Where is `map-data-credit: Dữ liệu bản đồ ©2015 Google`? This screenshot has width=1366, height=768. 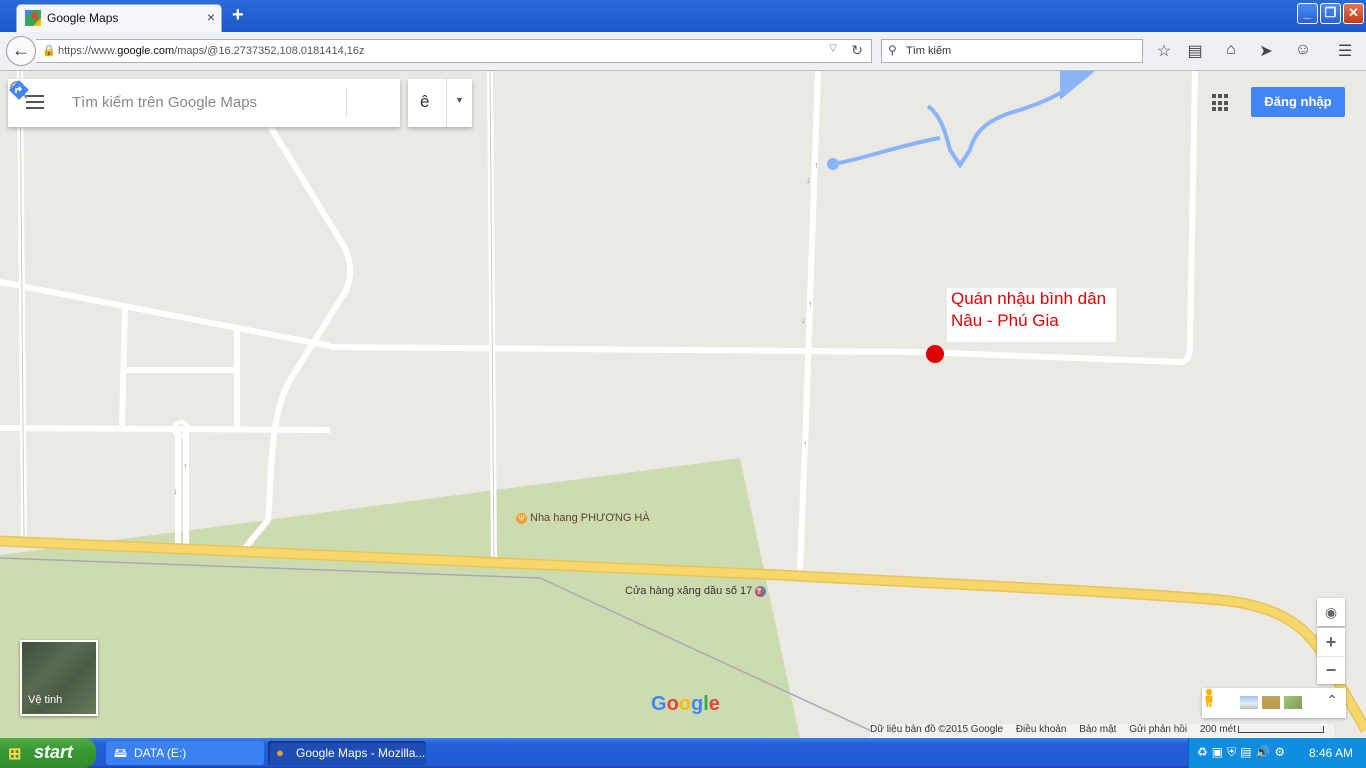
map-data-credit: Dữ liệu bản đồ ©2015 Google is located at coordinates (937, 729).